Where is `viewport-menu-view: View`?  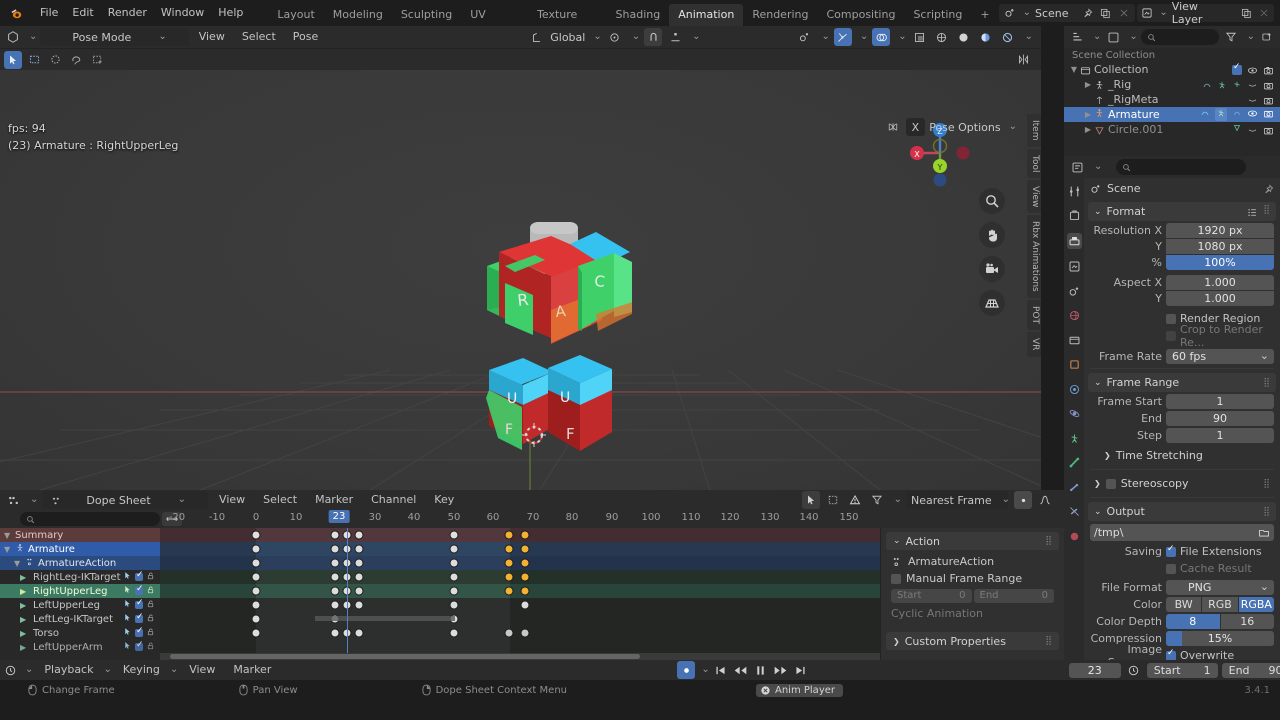 viewport-menu-view: View is located at coordinates (212, 37).